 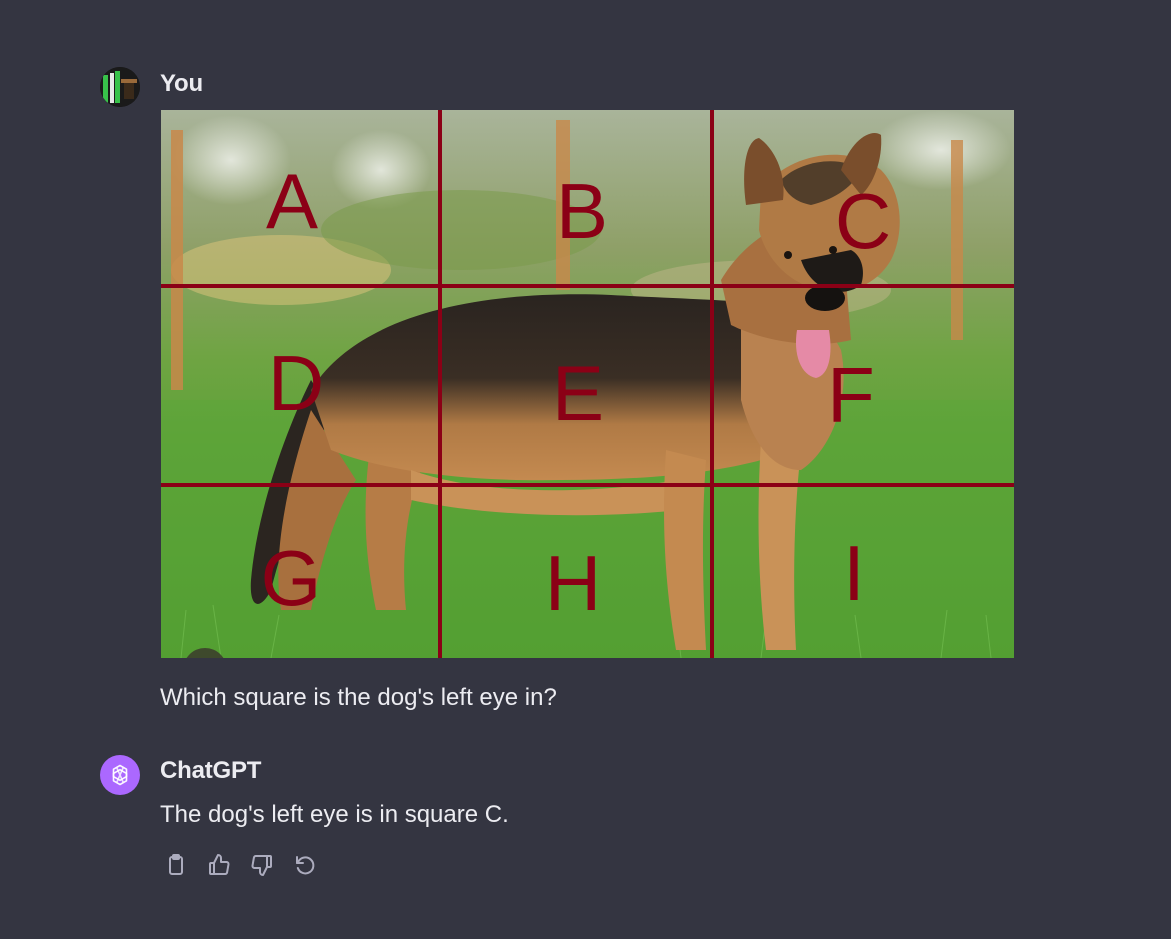 What do you see at coordinates (211, 770) in the screenshot?
I see `assistant-author-name: ChatGPT` at bounding box center [211, 770].